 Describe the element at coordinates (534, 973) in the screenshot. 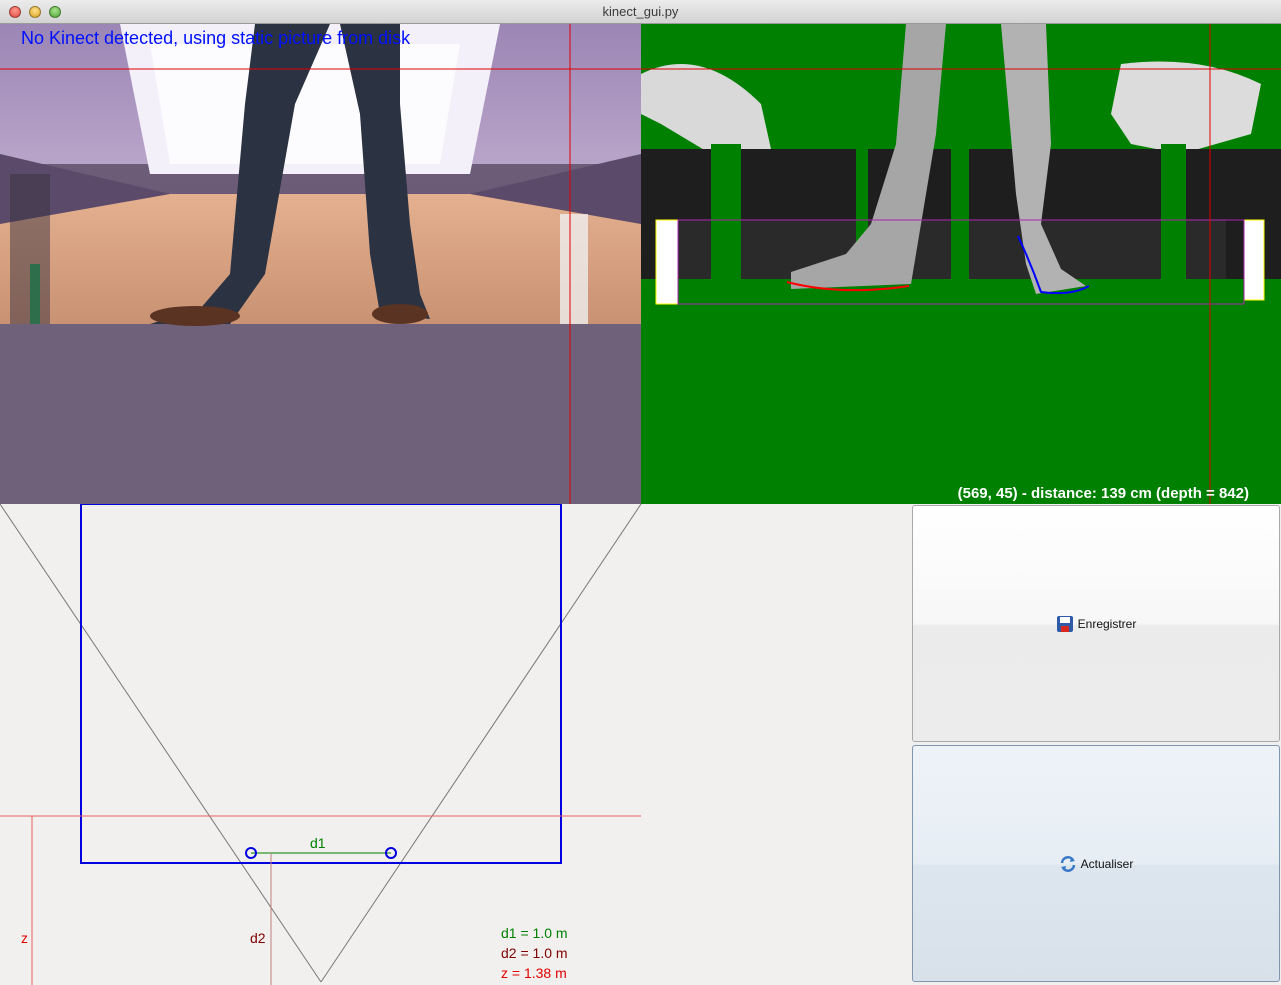

I see `z-legend: z = 1.38 m` at that location.